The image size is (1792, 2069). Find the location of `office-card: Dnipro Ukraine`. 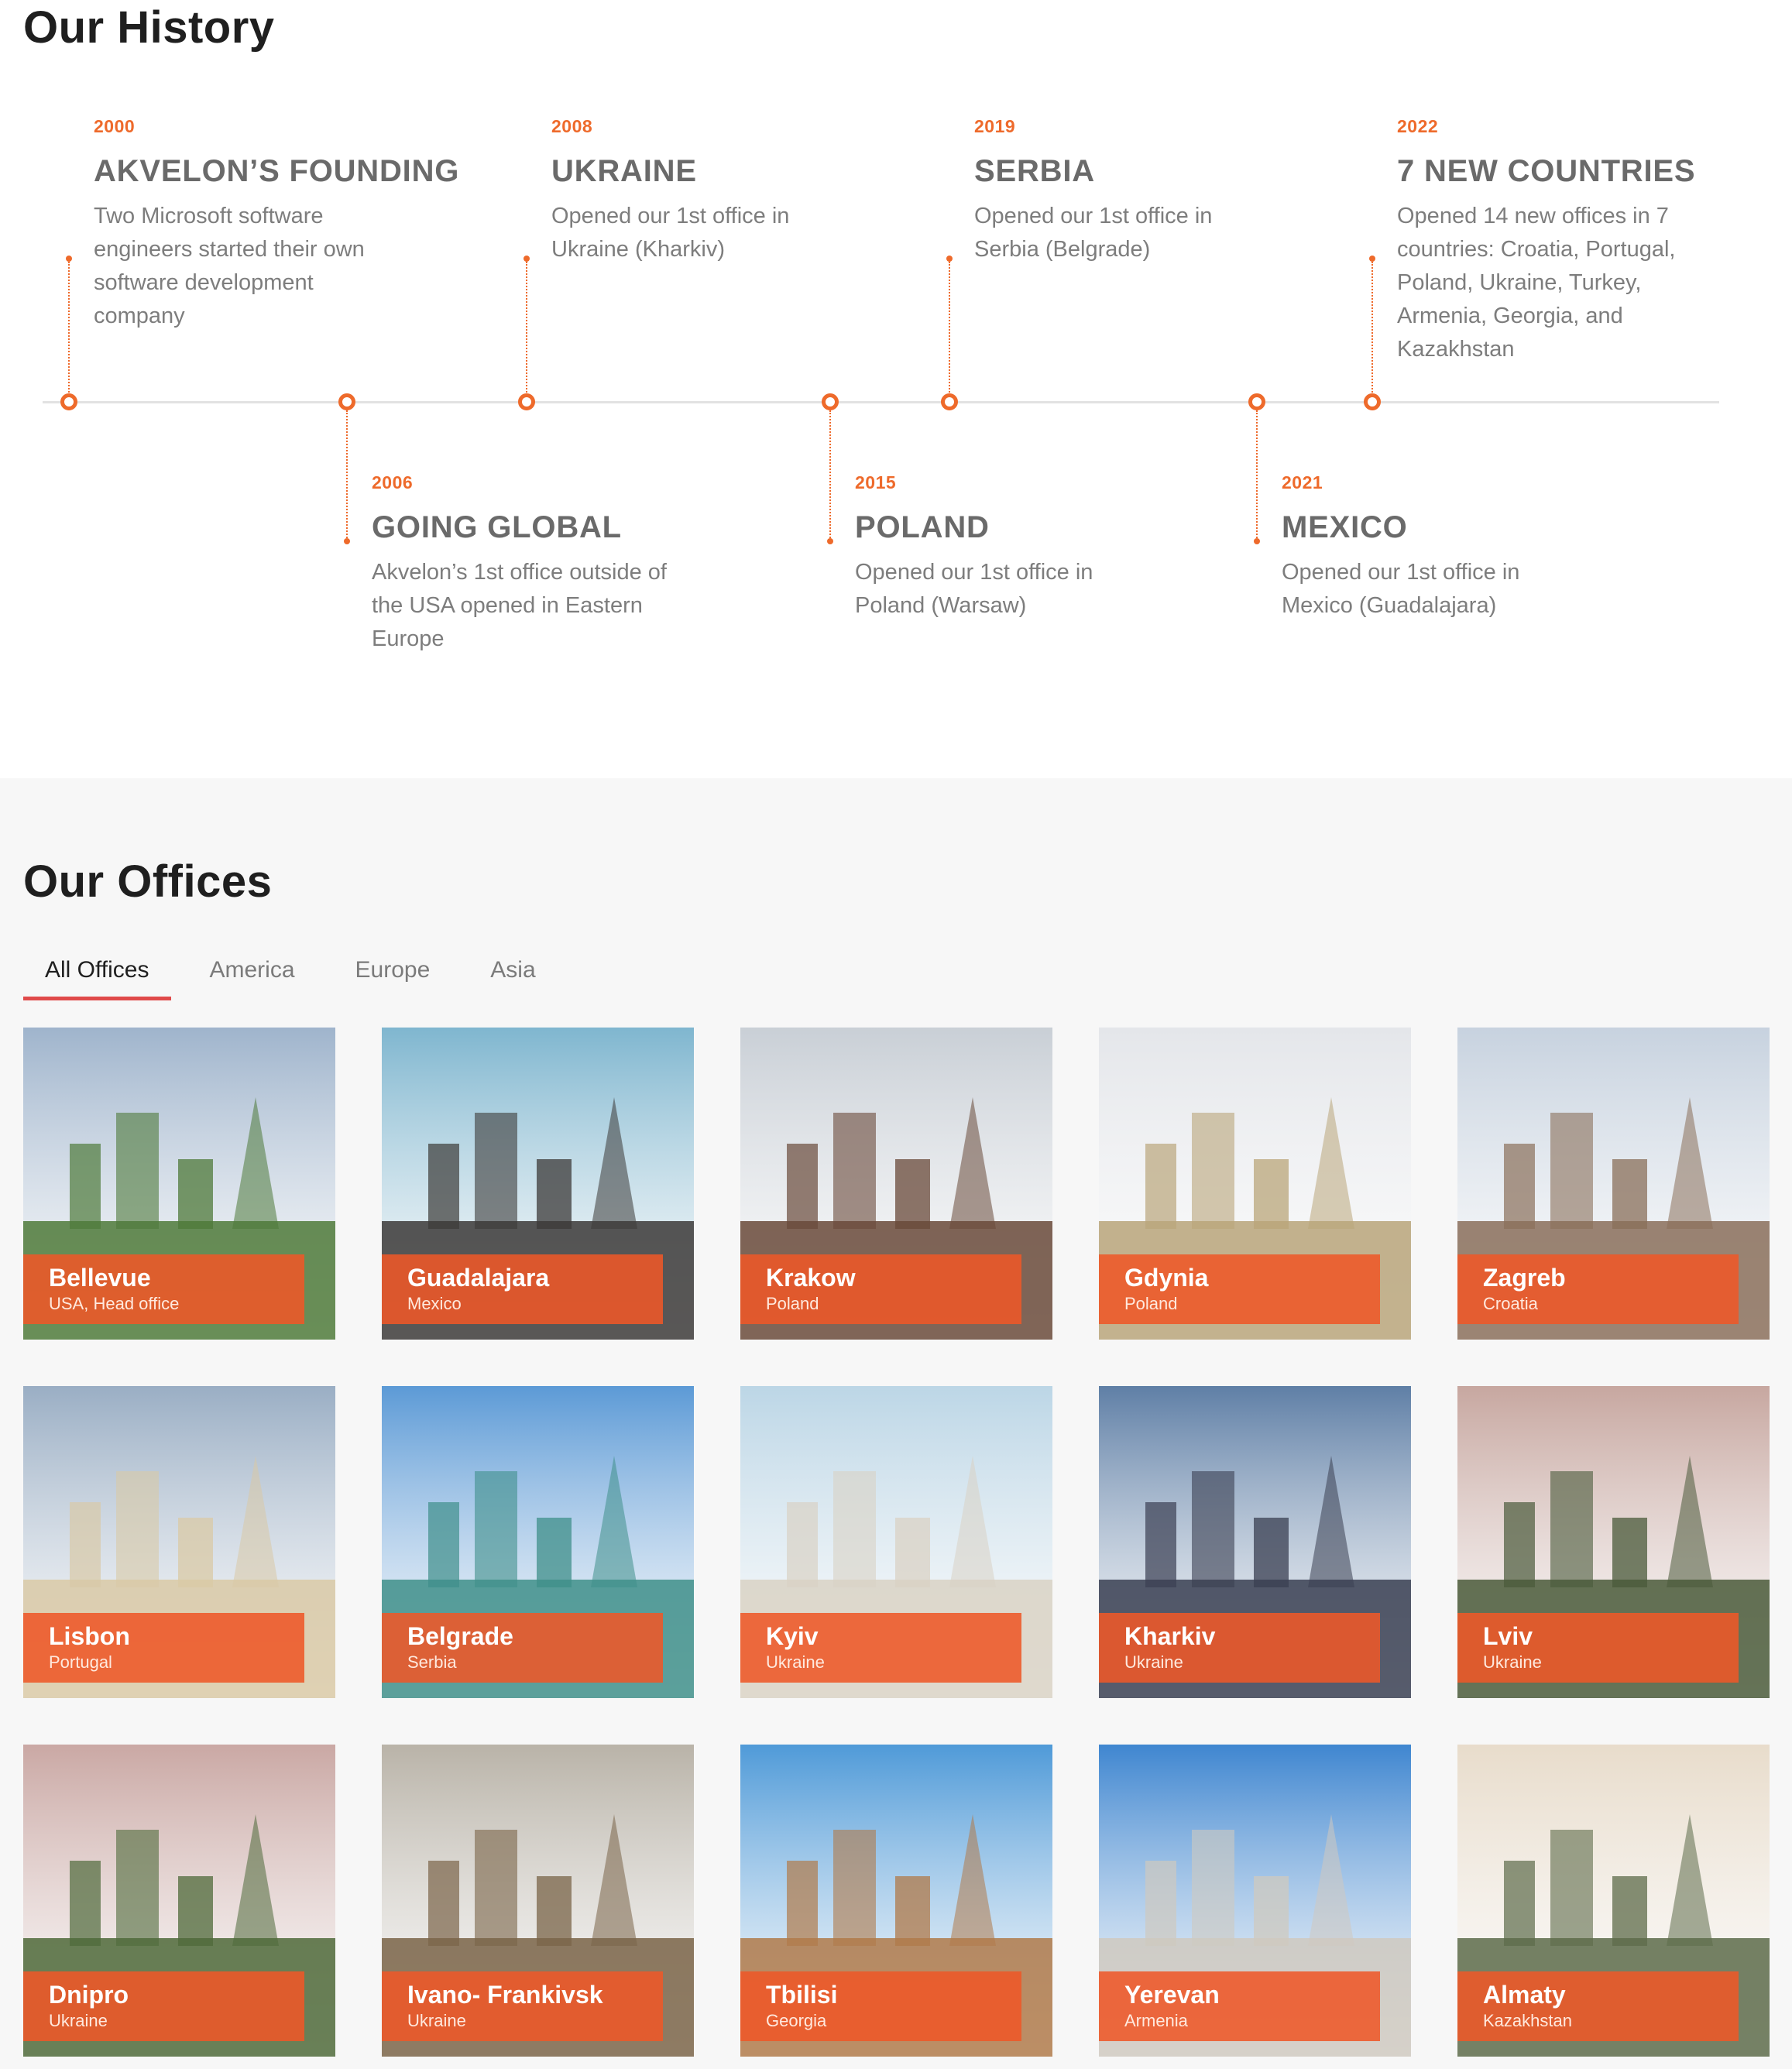

office-card: Dnipro Ukraine is located at coordinates (179, 1901).